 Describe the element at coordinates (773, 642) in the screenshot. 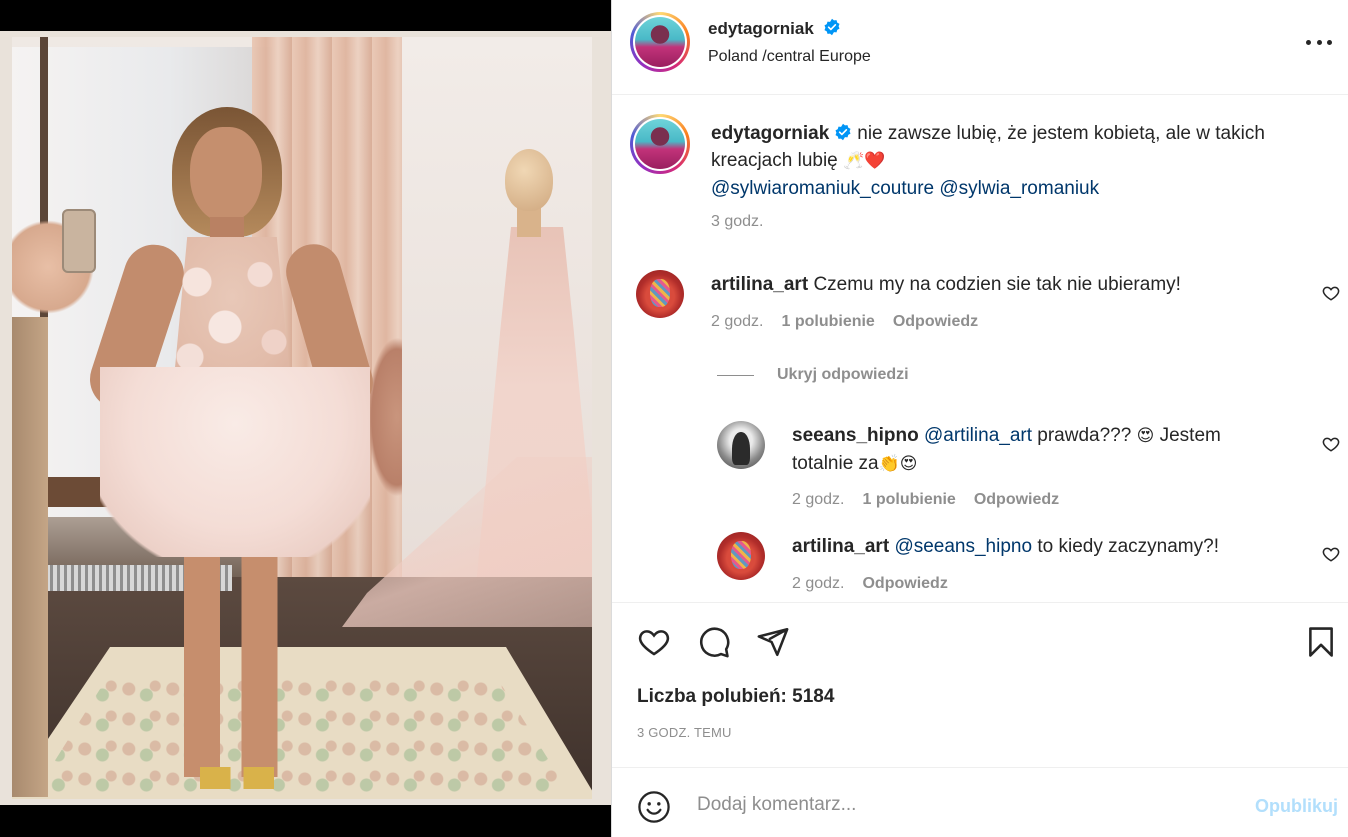

I see `share-icon` at that location.